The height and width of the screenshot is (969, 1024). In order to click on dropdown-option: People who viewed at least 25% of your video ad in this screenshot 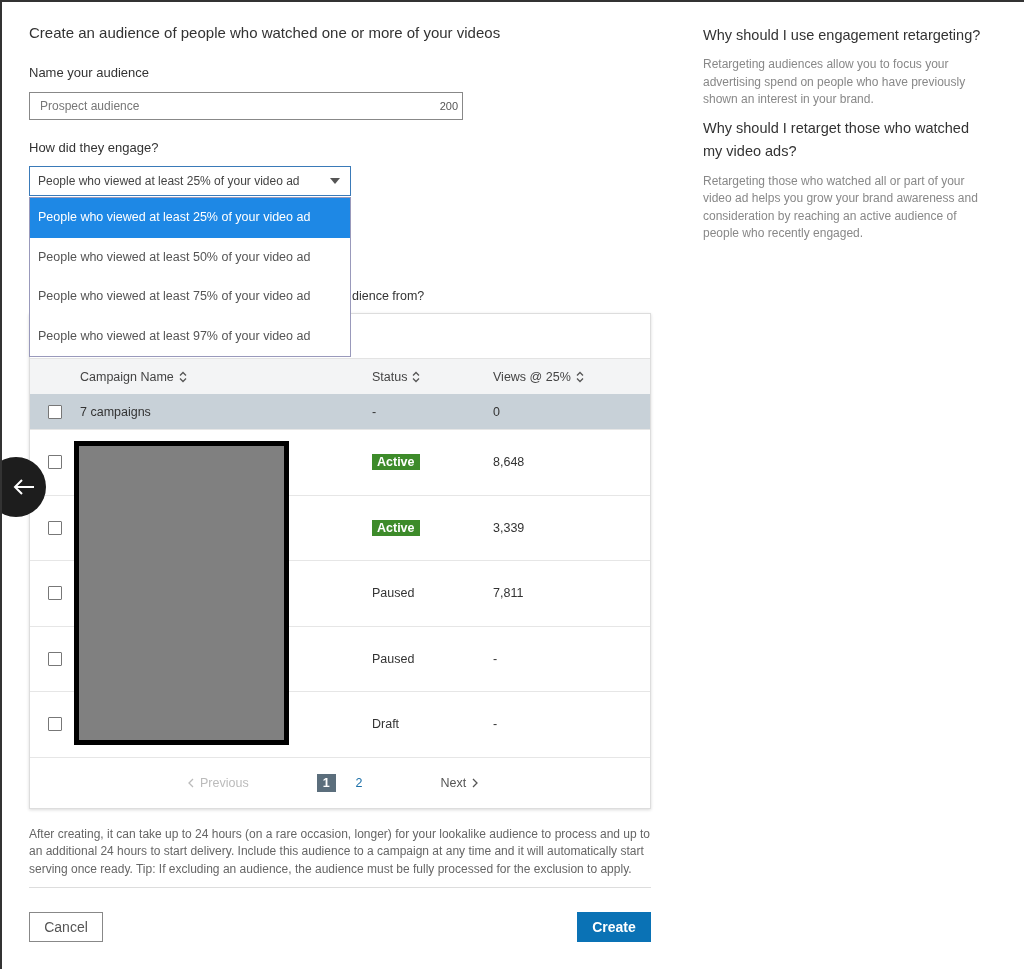, I will do `click(190, 218)`.